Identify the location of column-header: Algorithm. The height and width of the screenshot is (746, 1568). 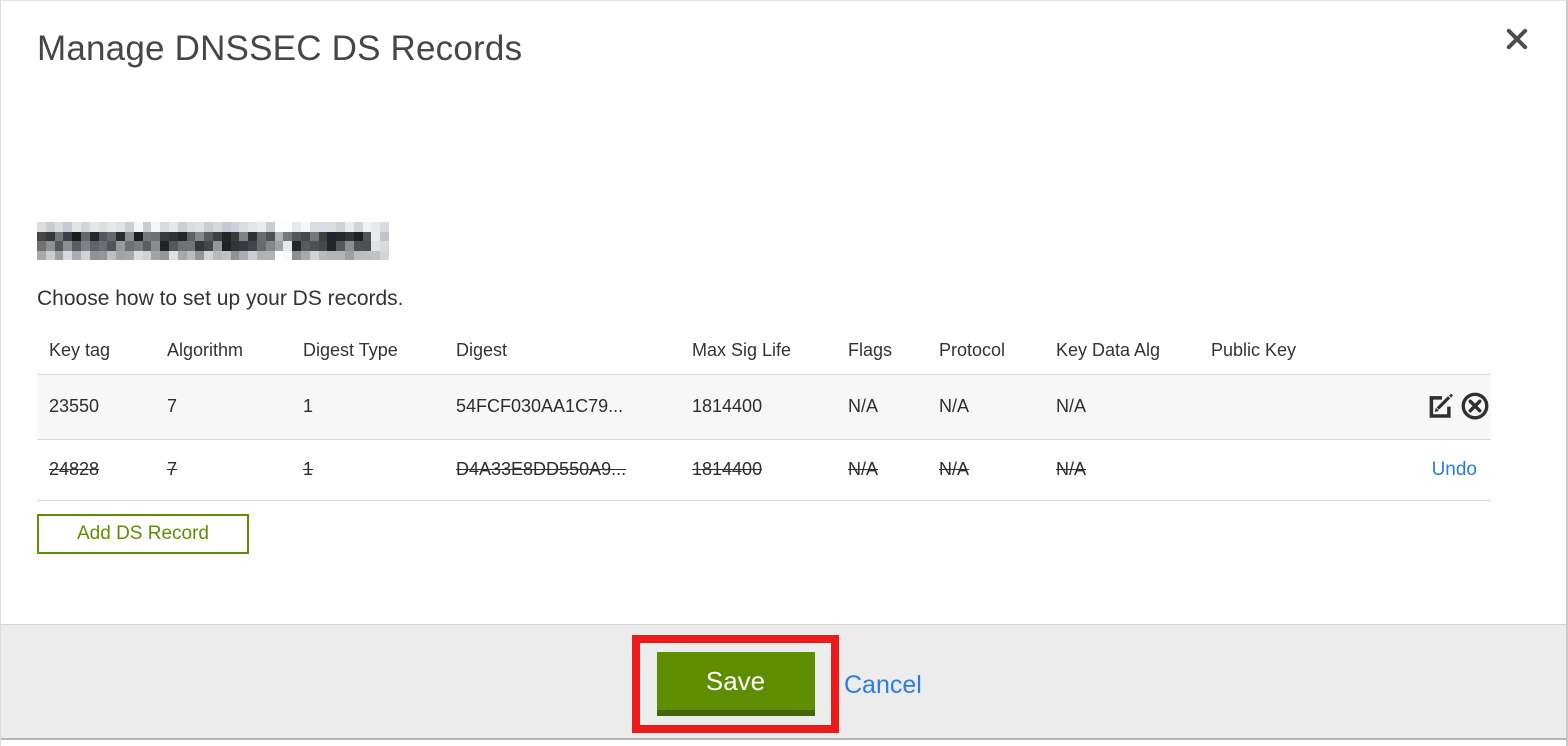
(205, 349).